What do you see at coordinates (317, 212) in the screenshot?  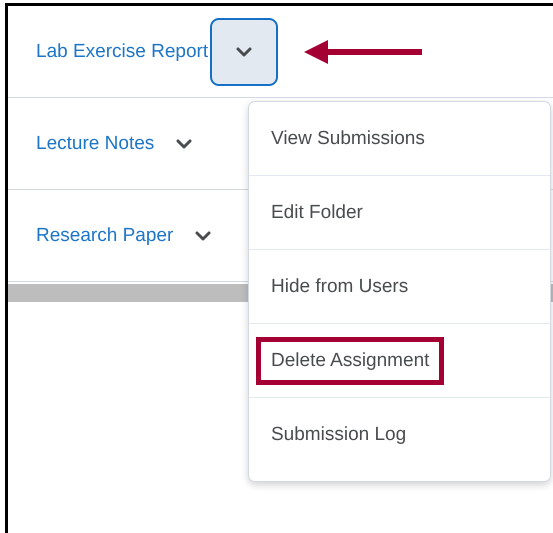 I see `menu-item: Edit Folder` at bounding box center [317, 212].